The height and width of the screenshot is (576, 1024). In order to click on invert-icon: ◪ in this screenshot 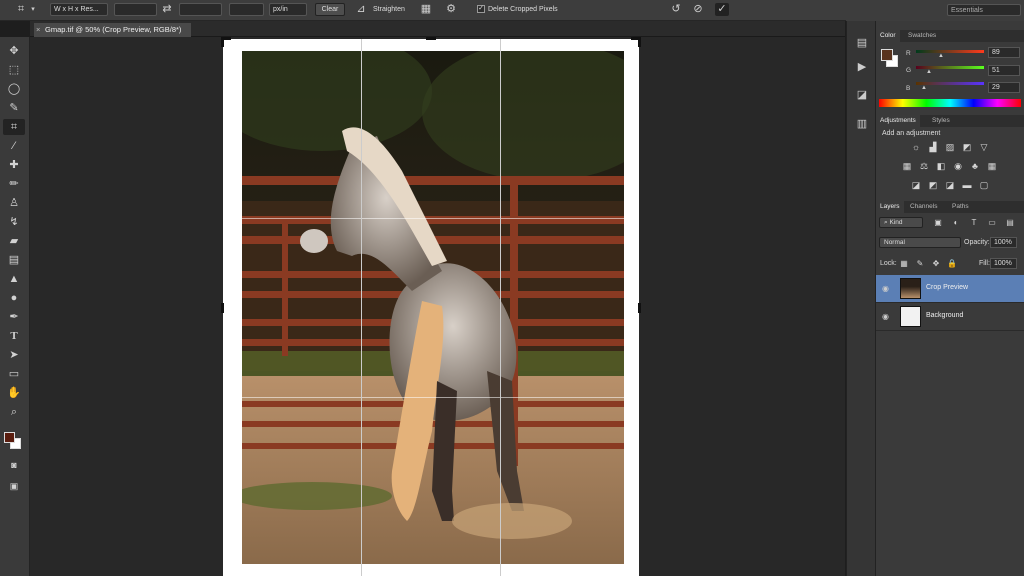, I will do `click(916, 185)`.